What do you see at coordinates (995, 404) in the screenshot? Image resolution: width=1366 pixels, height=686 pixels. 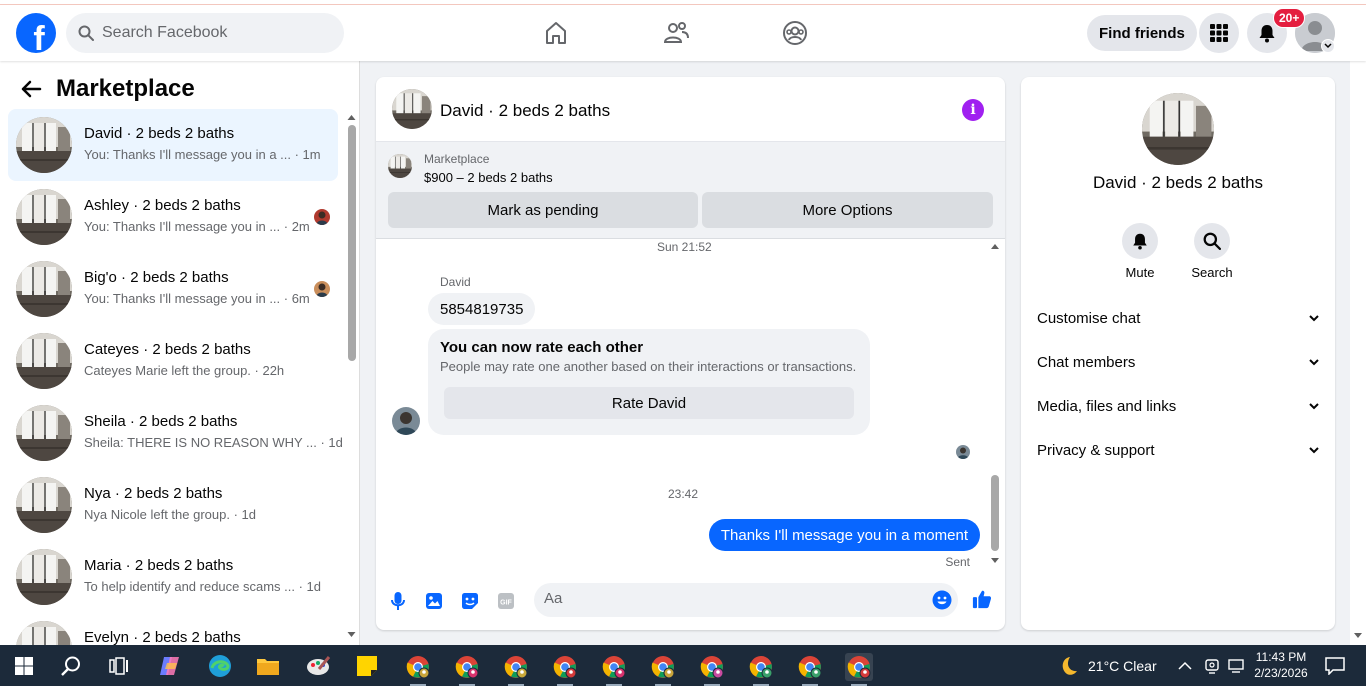 I see `chat-scrollbar` at bounding box center [995, 404].